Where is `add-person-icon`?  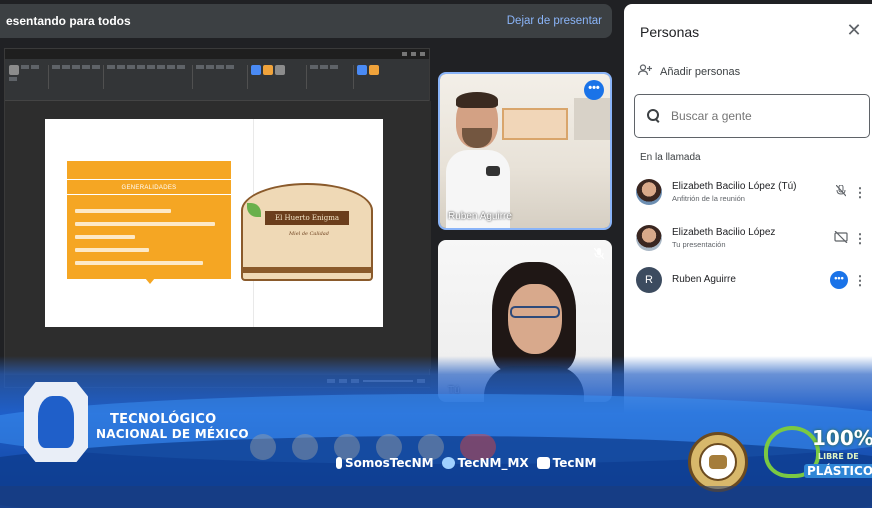
add-person-icon is located at coordinates (645, 71).